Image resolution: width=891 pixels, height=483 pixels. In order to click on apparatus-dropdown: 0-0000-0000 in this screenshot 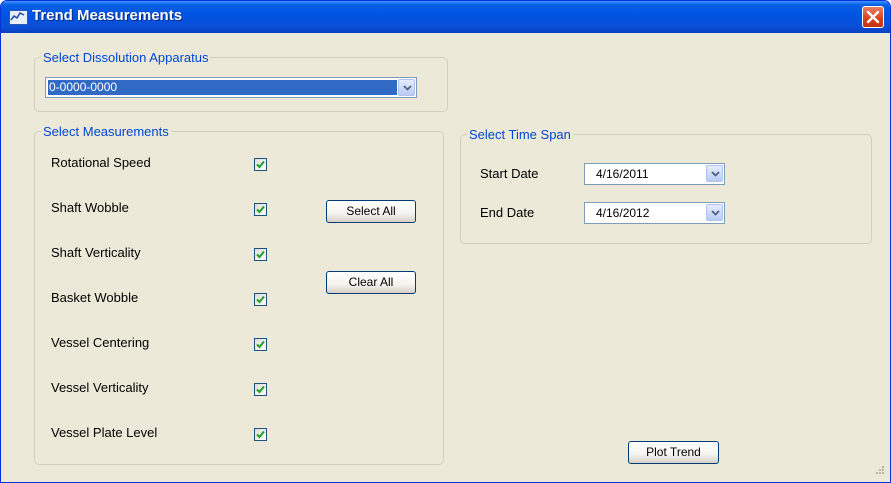, I will do `click(231, 87)`.